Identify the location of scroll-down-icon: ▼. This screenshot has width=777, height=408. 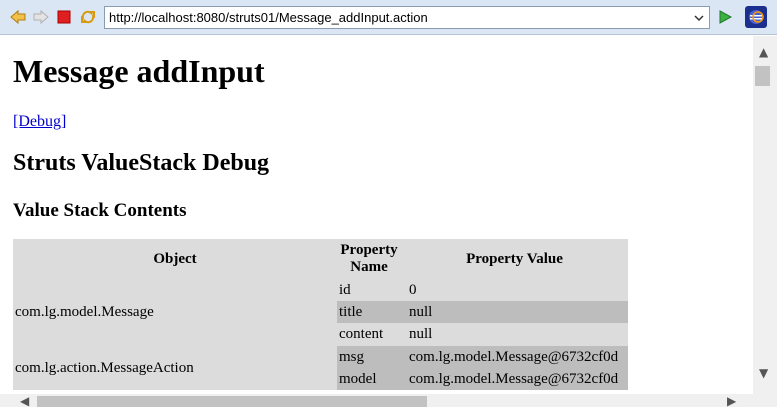
(763, 373).